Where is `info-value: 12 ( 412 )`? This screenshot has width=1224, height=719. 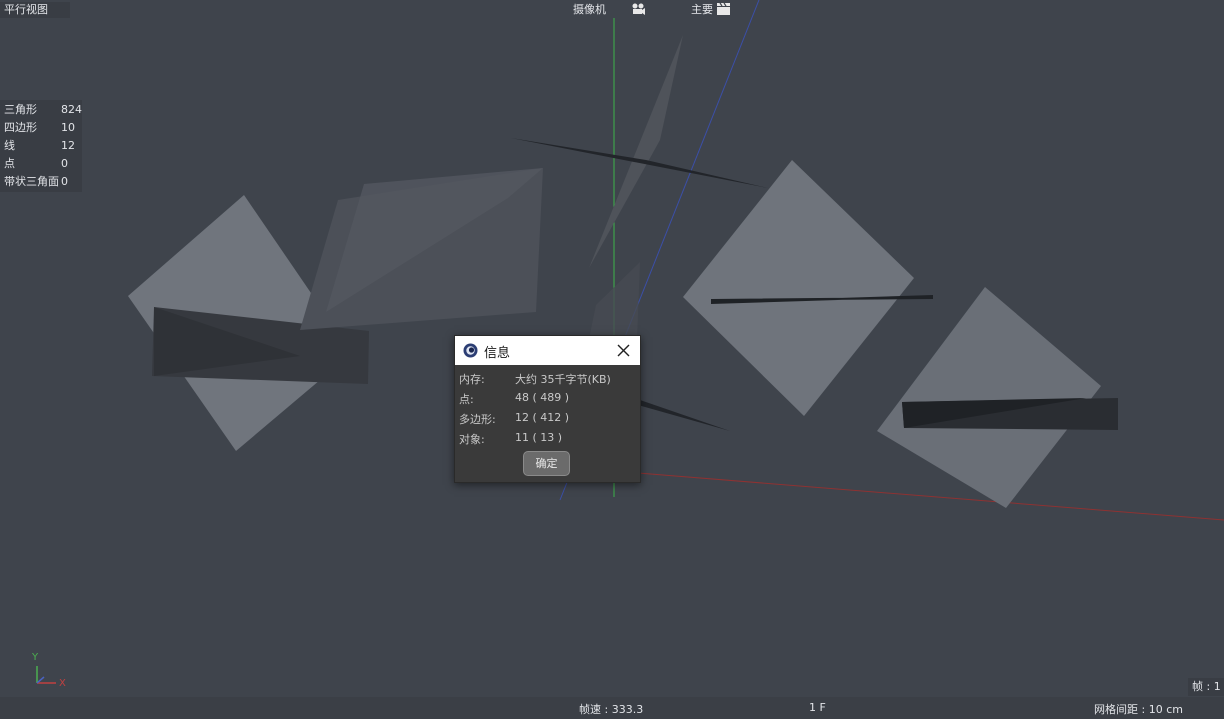
info-value: 12 ( 412 ) is located at coordinates (542, 417).